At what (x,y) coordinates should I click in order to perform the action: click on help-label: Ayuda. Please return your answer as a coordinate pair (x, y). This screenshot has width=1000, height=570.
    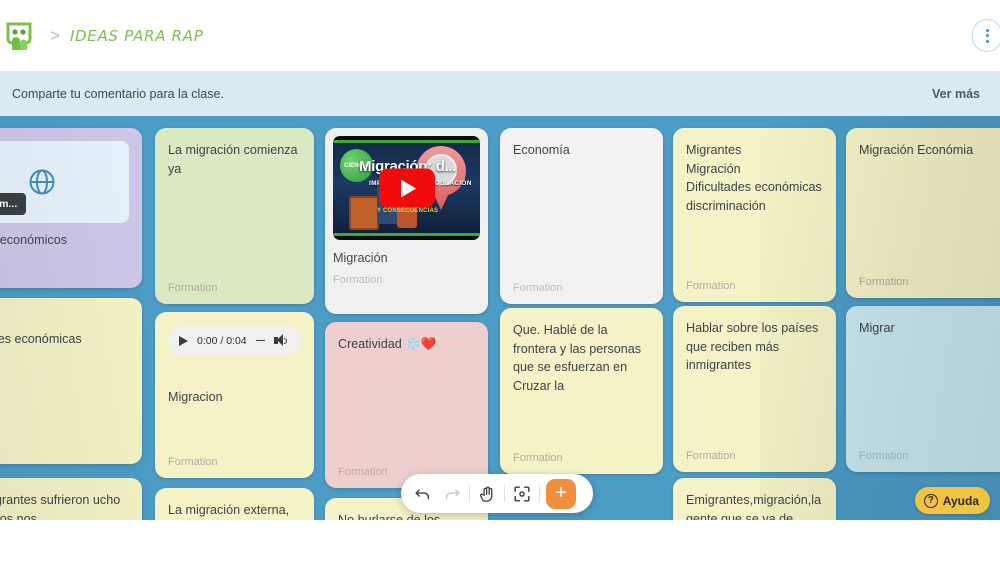
    Looking at the image, I should click on (960, 500).